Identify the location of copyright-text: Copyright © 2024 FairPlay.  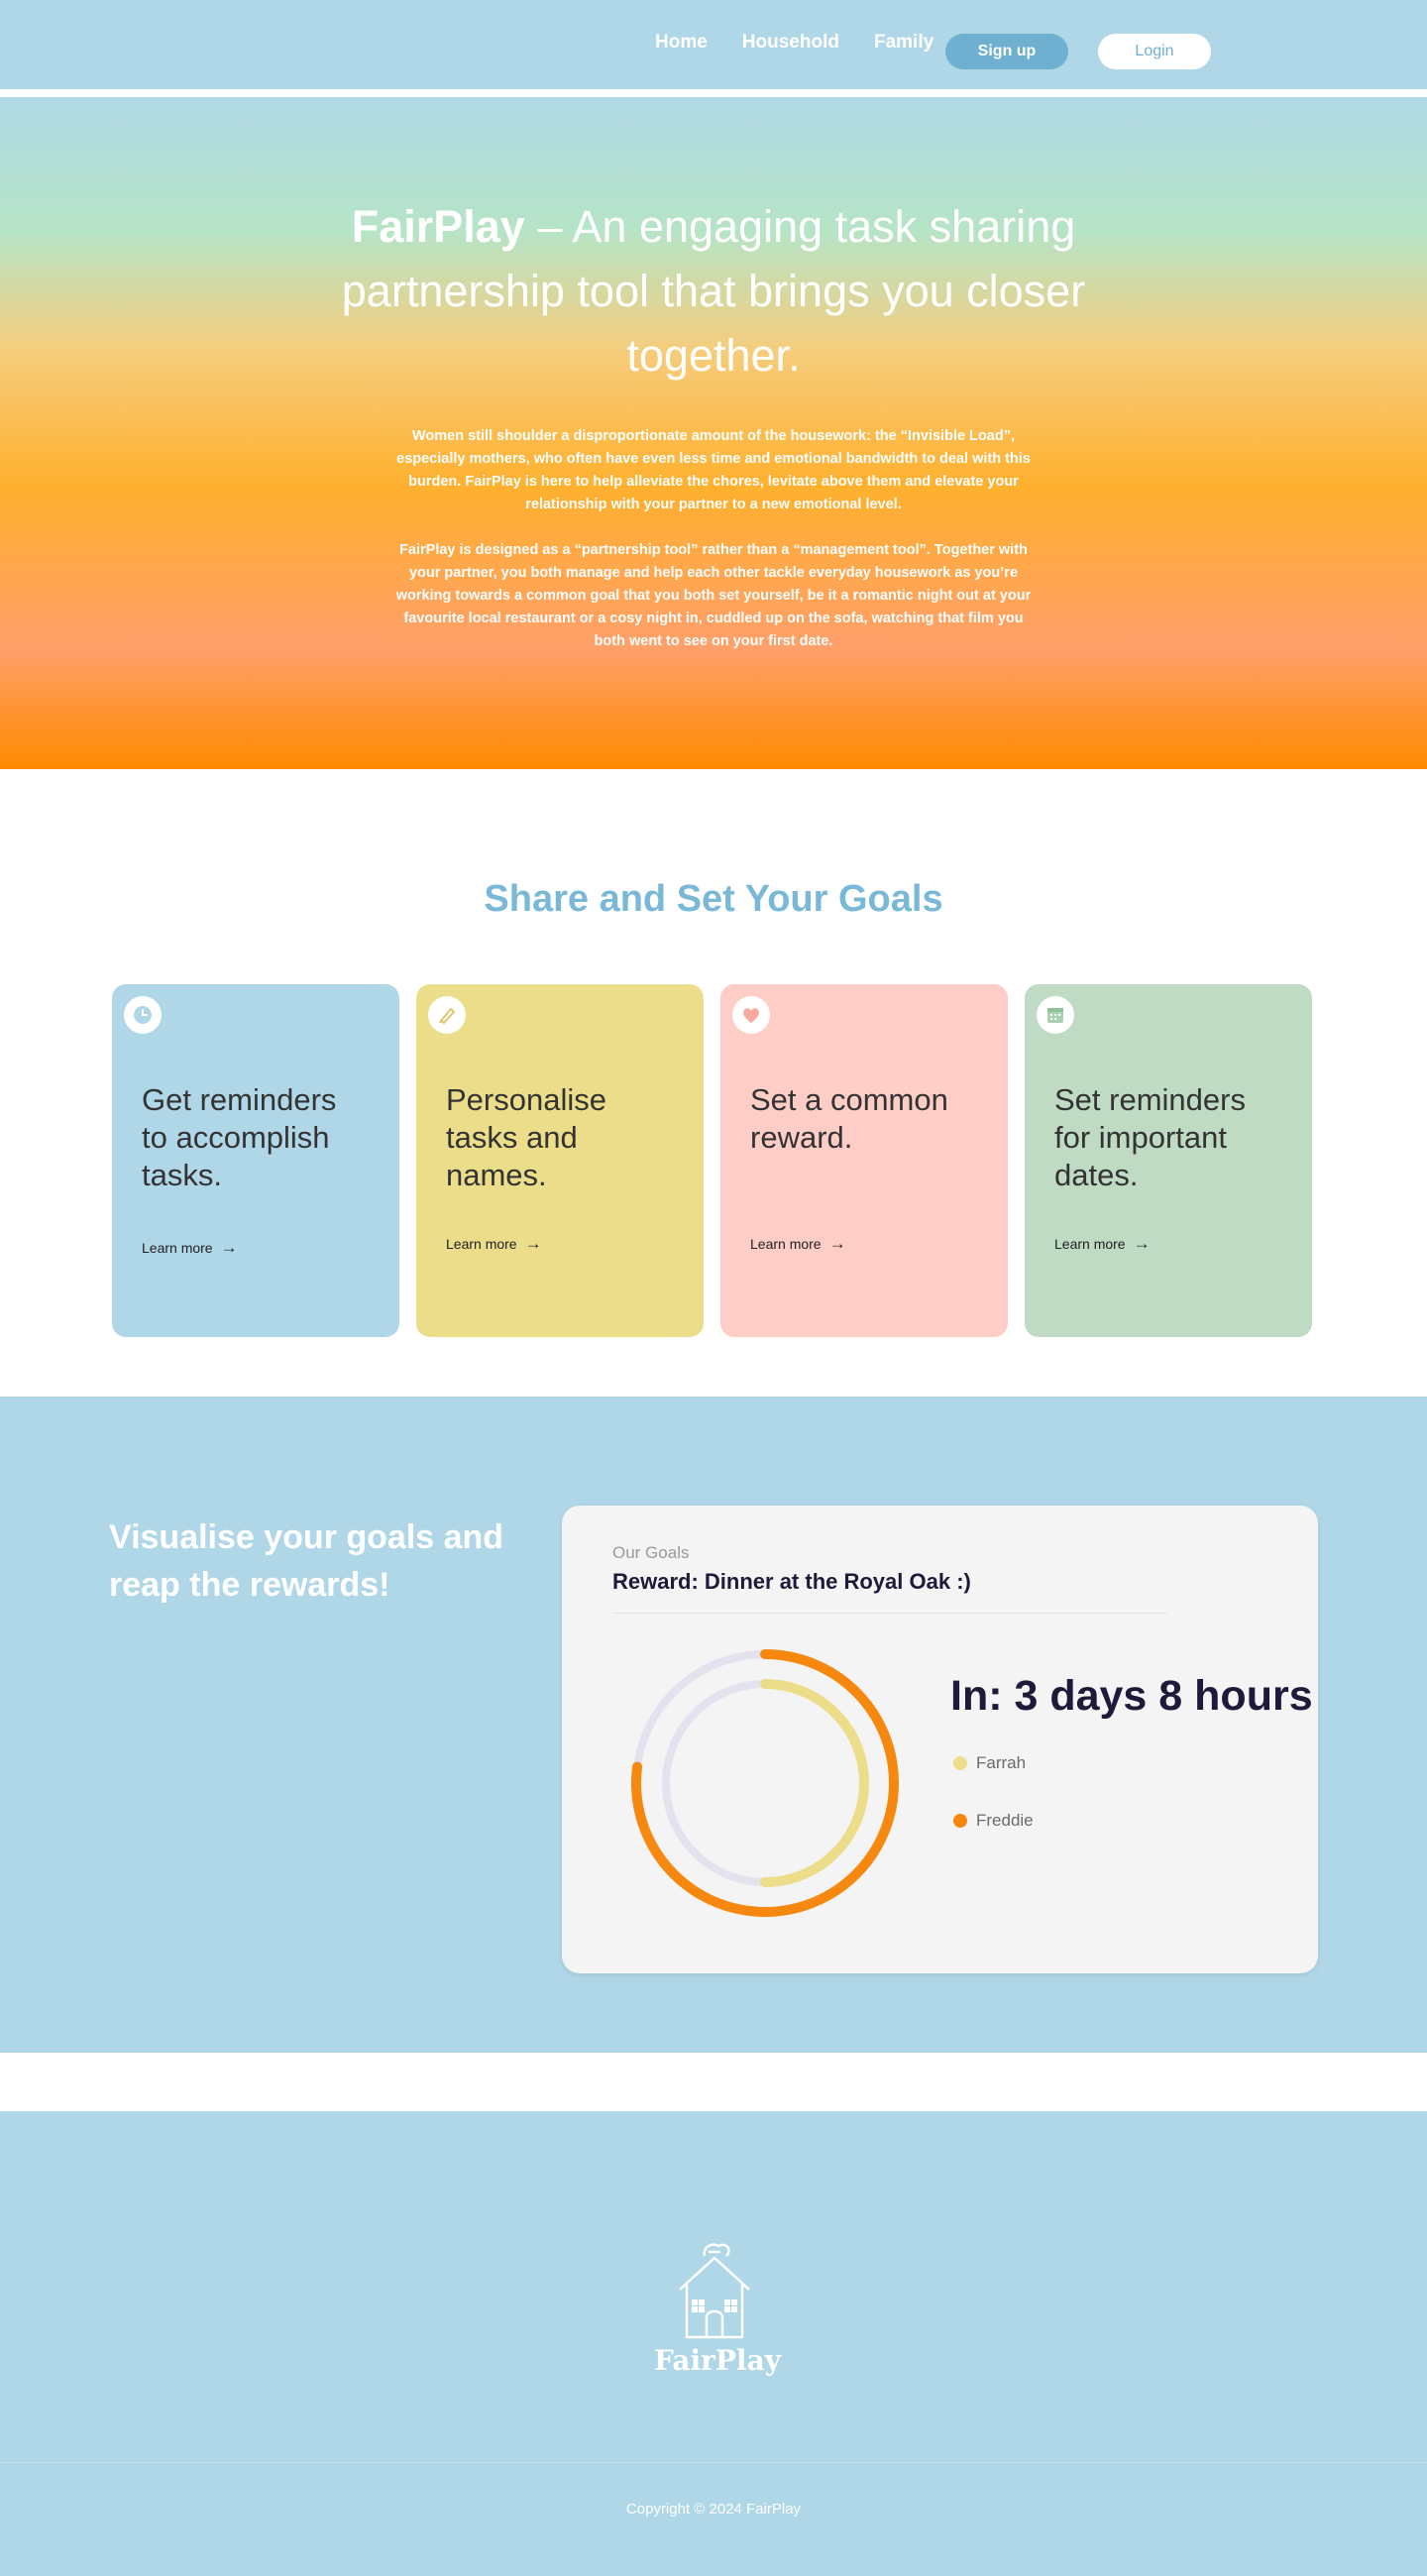
(713, 2509).